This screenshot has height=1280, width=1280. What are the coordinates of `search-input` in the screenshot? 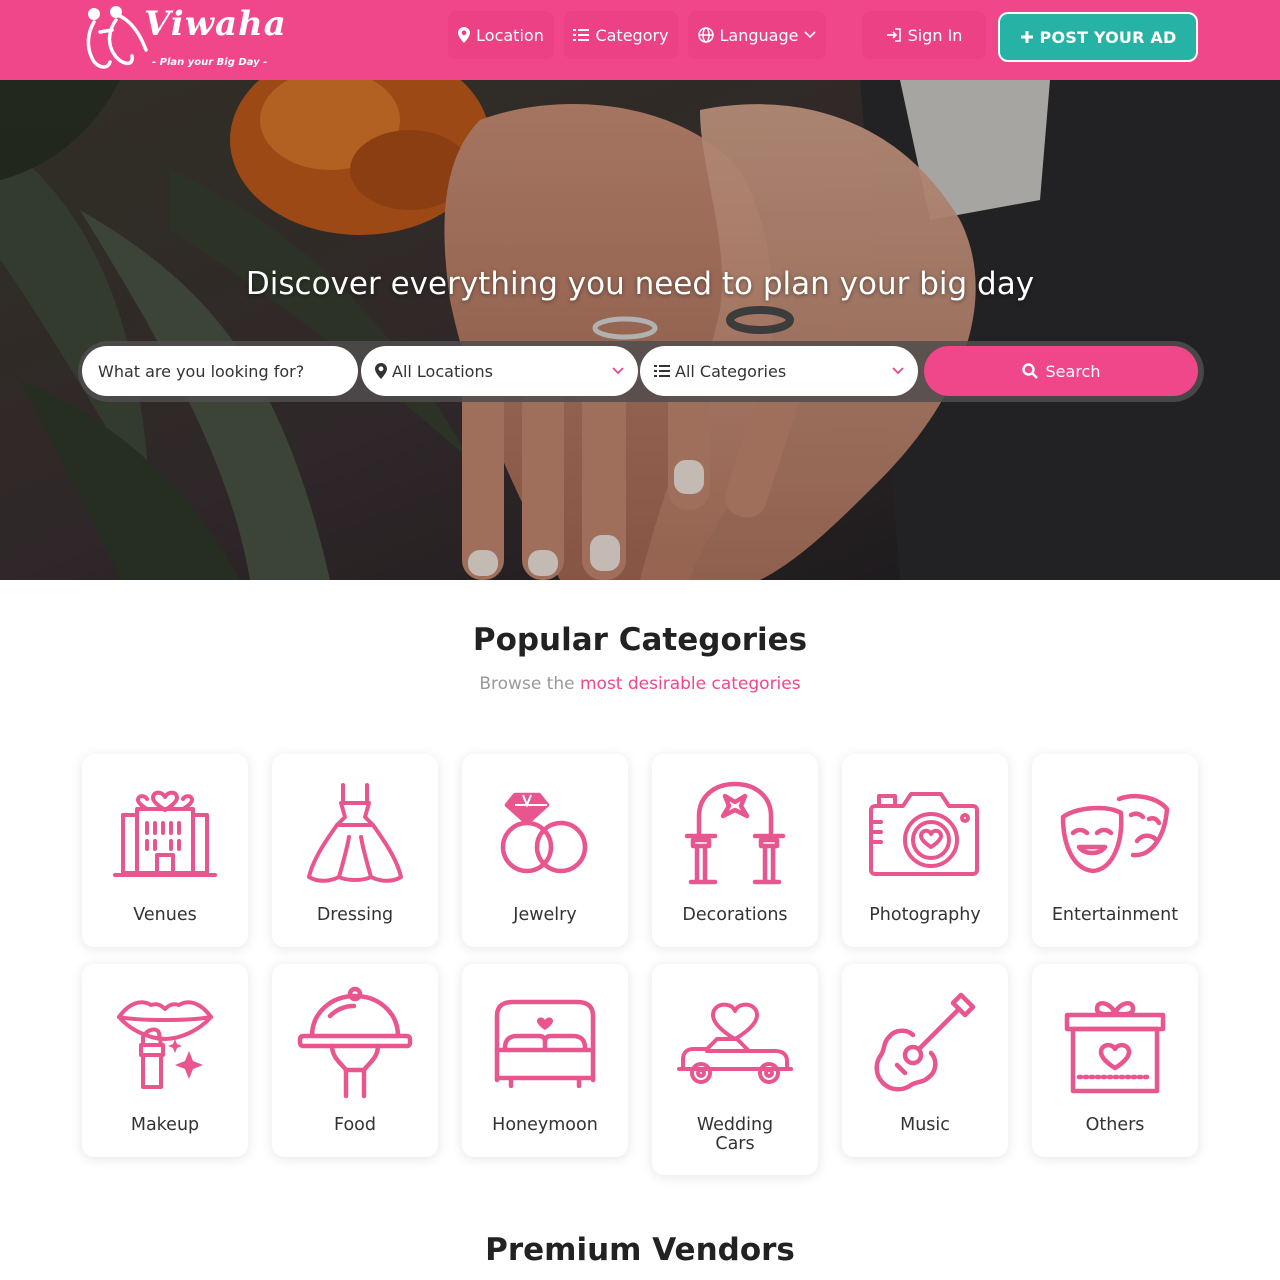 It's located at (220, 371).